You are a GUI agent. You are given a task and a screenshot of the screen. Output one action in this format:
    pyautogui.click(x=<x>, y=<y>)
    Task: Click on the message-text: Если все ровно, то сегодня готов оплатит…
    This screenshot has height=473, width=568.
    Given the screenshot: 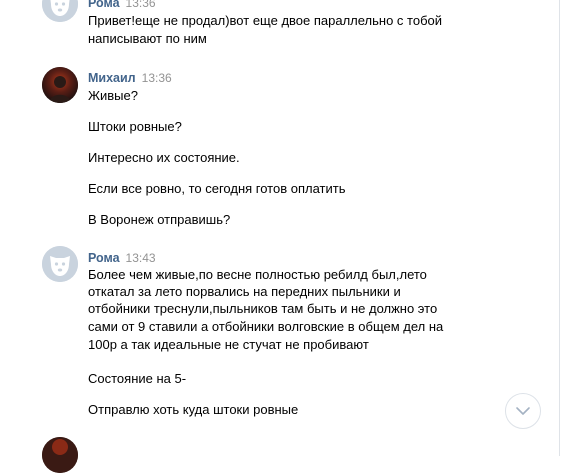 What is the action you would take?
    pyautogui.click(x=217, y=188)
    